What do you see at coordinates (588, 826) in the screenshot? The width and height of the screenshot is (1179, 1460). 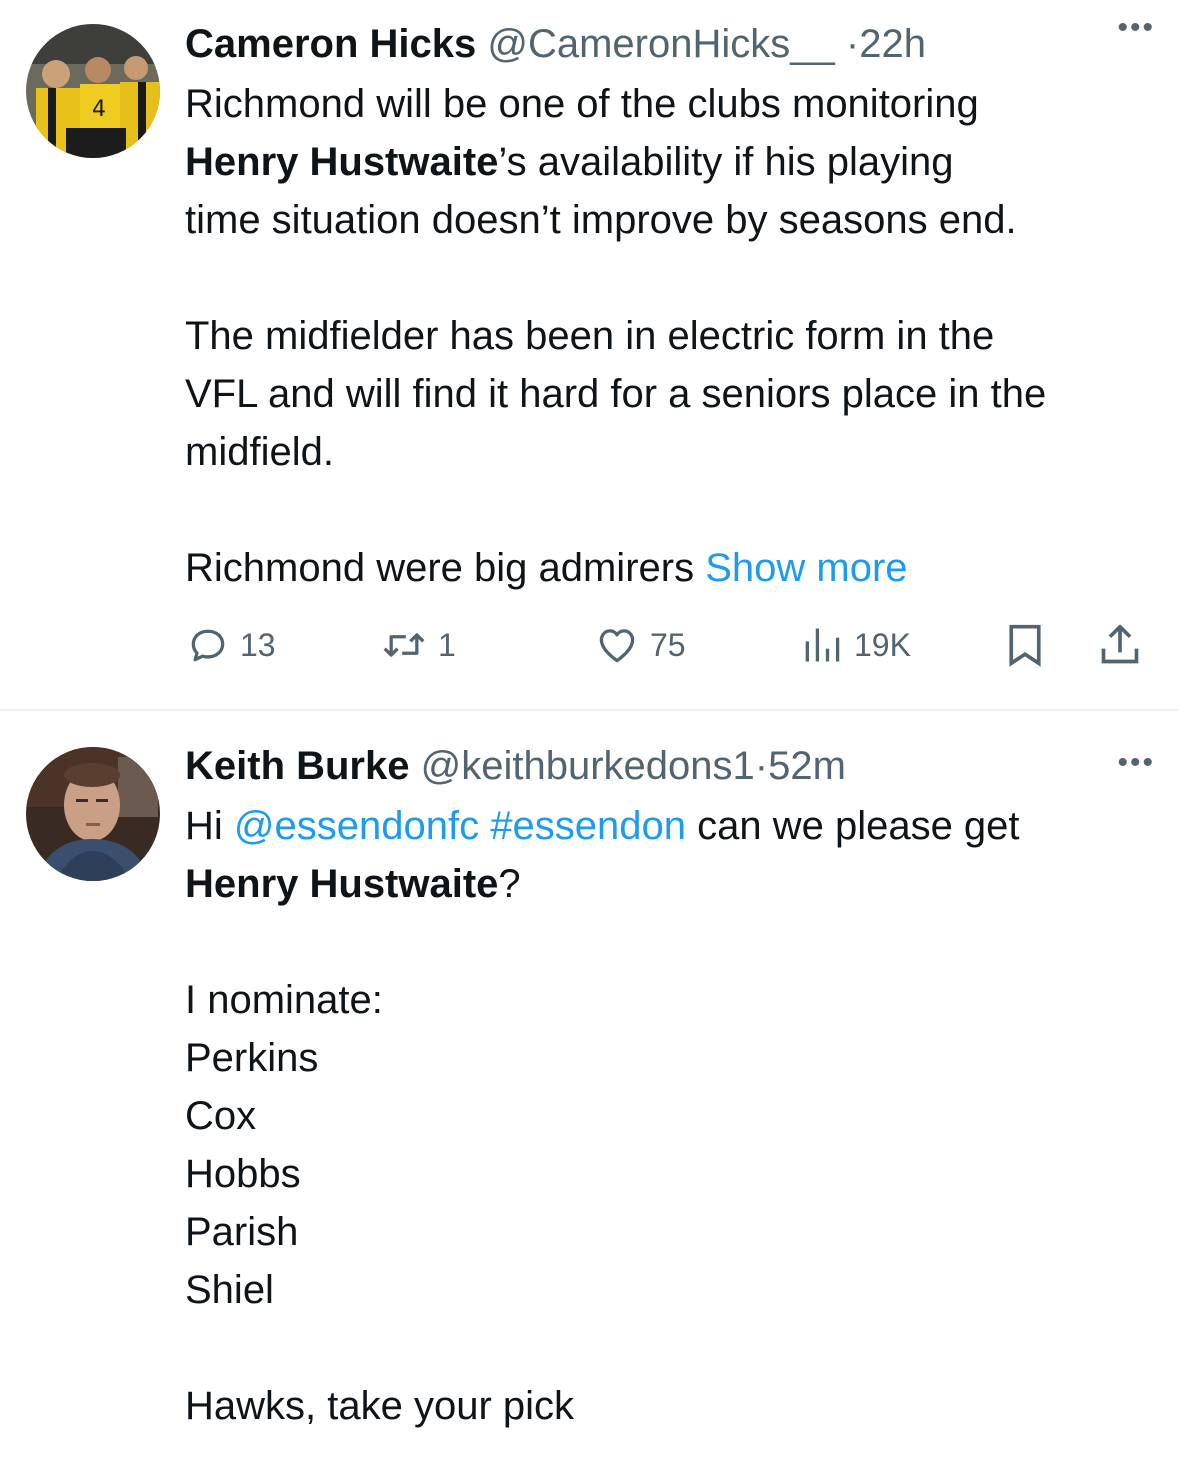 I see `hashtag-link: #essendon` at bounding box center [588, 826].